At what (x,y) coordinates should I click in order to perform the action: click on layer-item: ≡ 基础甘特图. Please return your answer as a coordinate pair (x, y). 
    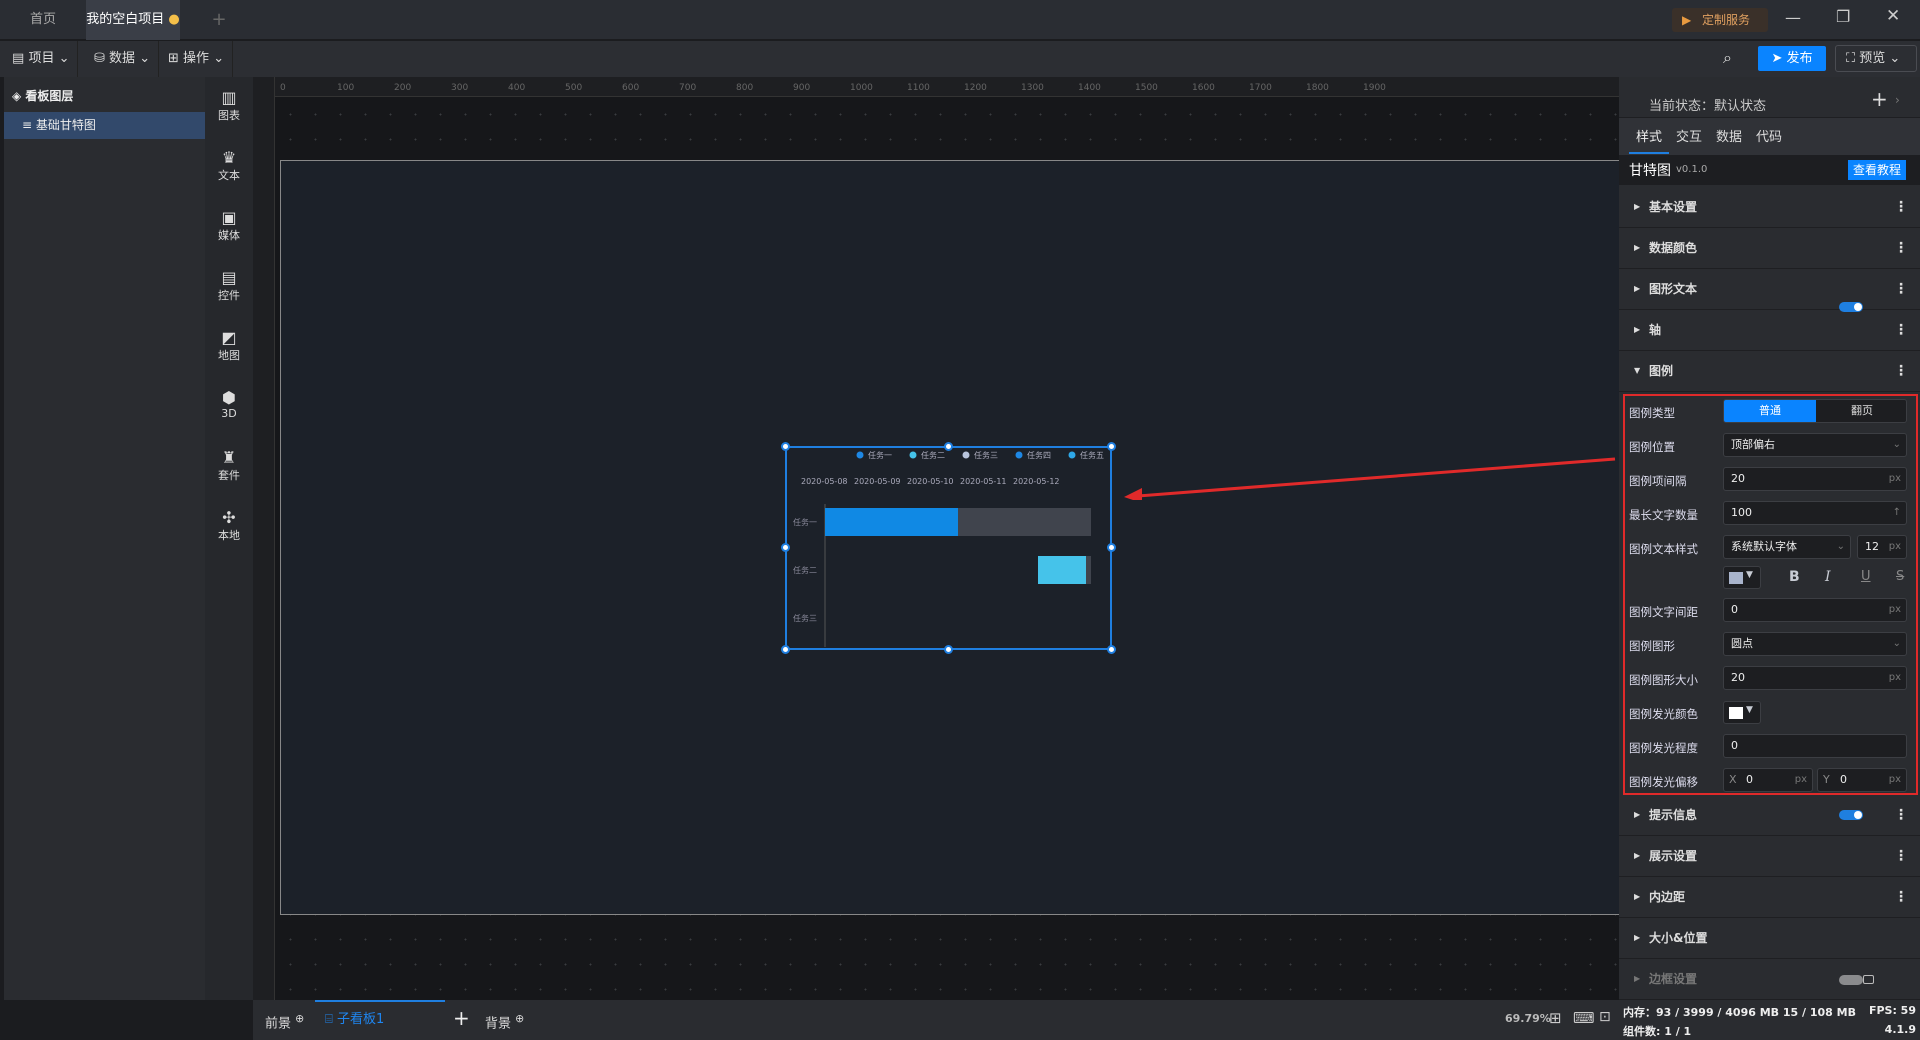
    Looking at the image, I should click on (104, 125).